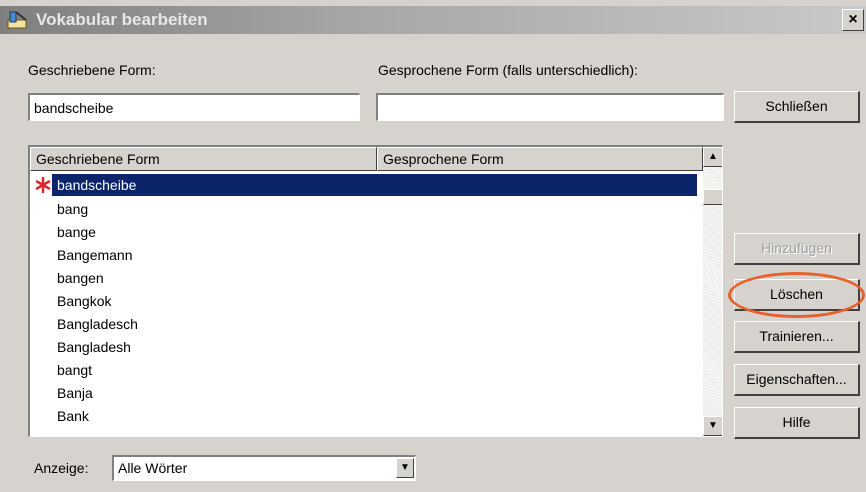  Describe the element at coordinates (203, 159) in the screenshot. I see `column-header-written: Geschriebene Form` at that location.